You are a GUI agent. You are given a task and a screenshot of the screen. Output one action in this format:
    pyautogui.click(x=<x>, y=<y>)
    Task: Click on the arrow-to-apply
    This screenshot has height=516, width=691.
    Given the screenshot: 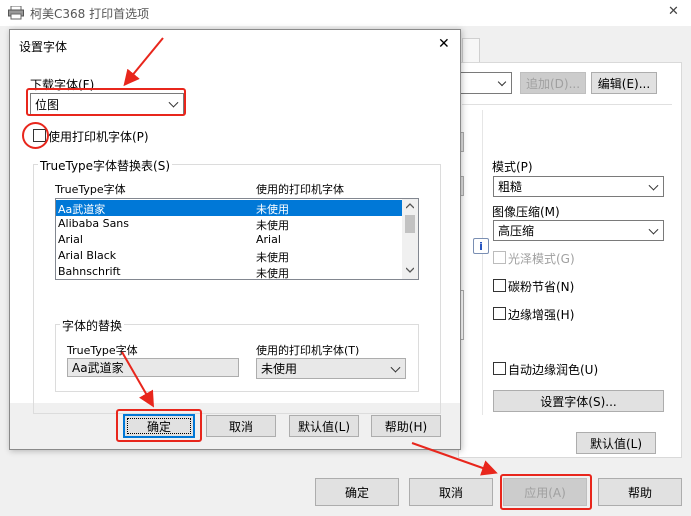 What is the action you would take?
    pyautogui.click(x=454, y=459)
    